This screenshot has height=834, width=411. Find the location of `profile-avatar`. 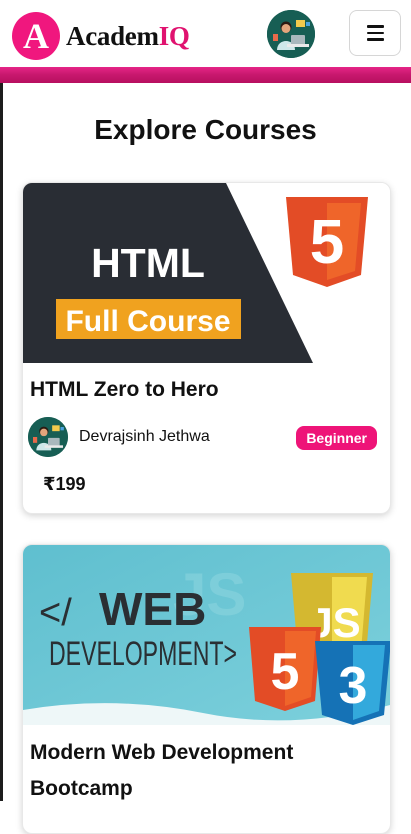

profile-avatar is located at coordinates (291, 34).